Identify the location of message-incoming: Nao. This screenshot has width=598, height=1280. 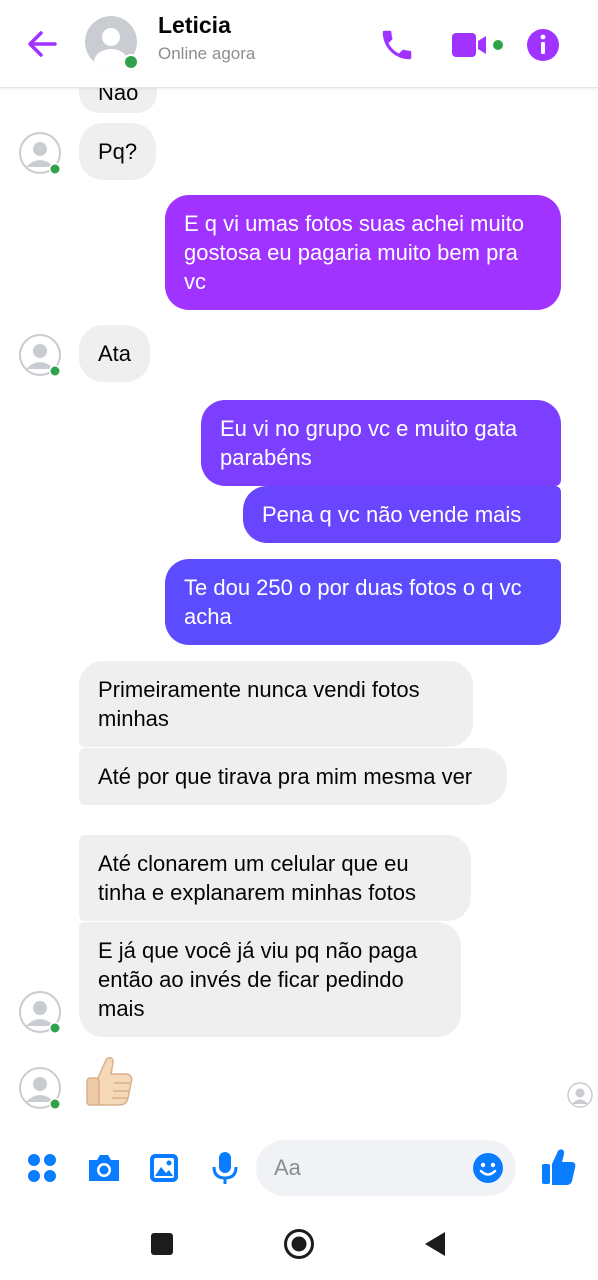
(118, 100).